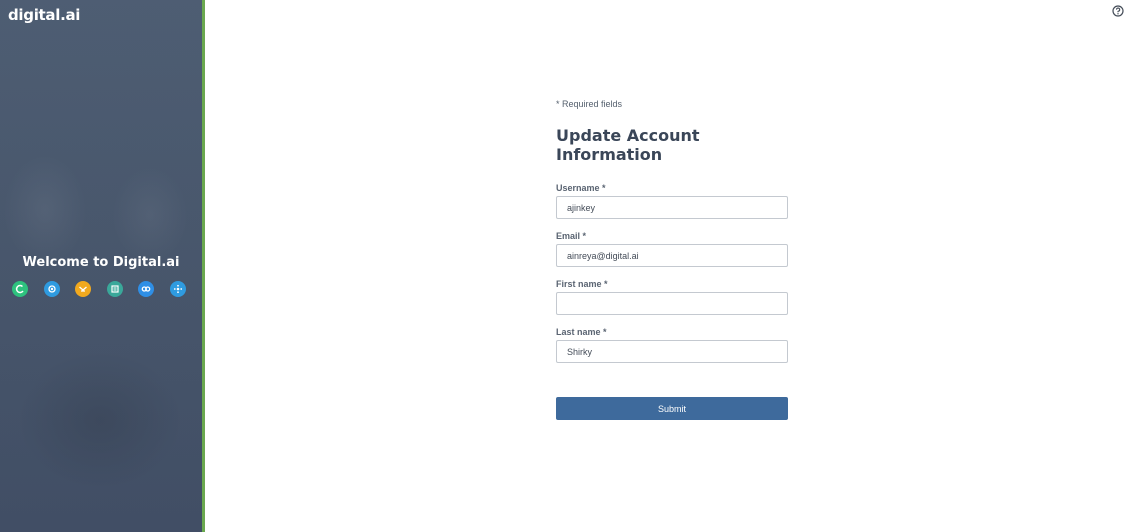  What do you see at coordinates (114, 289) in the screenshot?
I see `continuous-testing-icon` at bounding box center [114, 289].